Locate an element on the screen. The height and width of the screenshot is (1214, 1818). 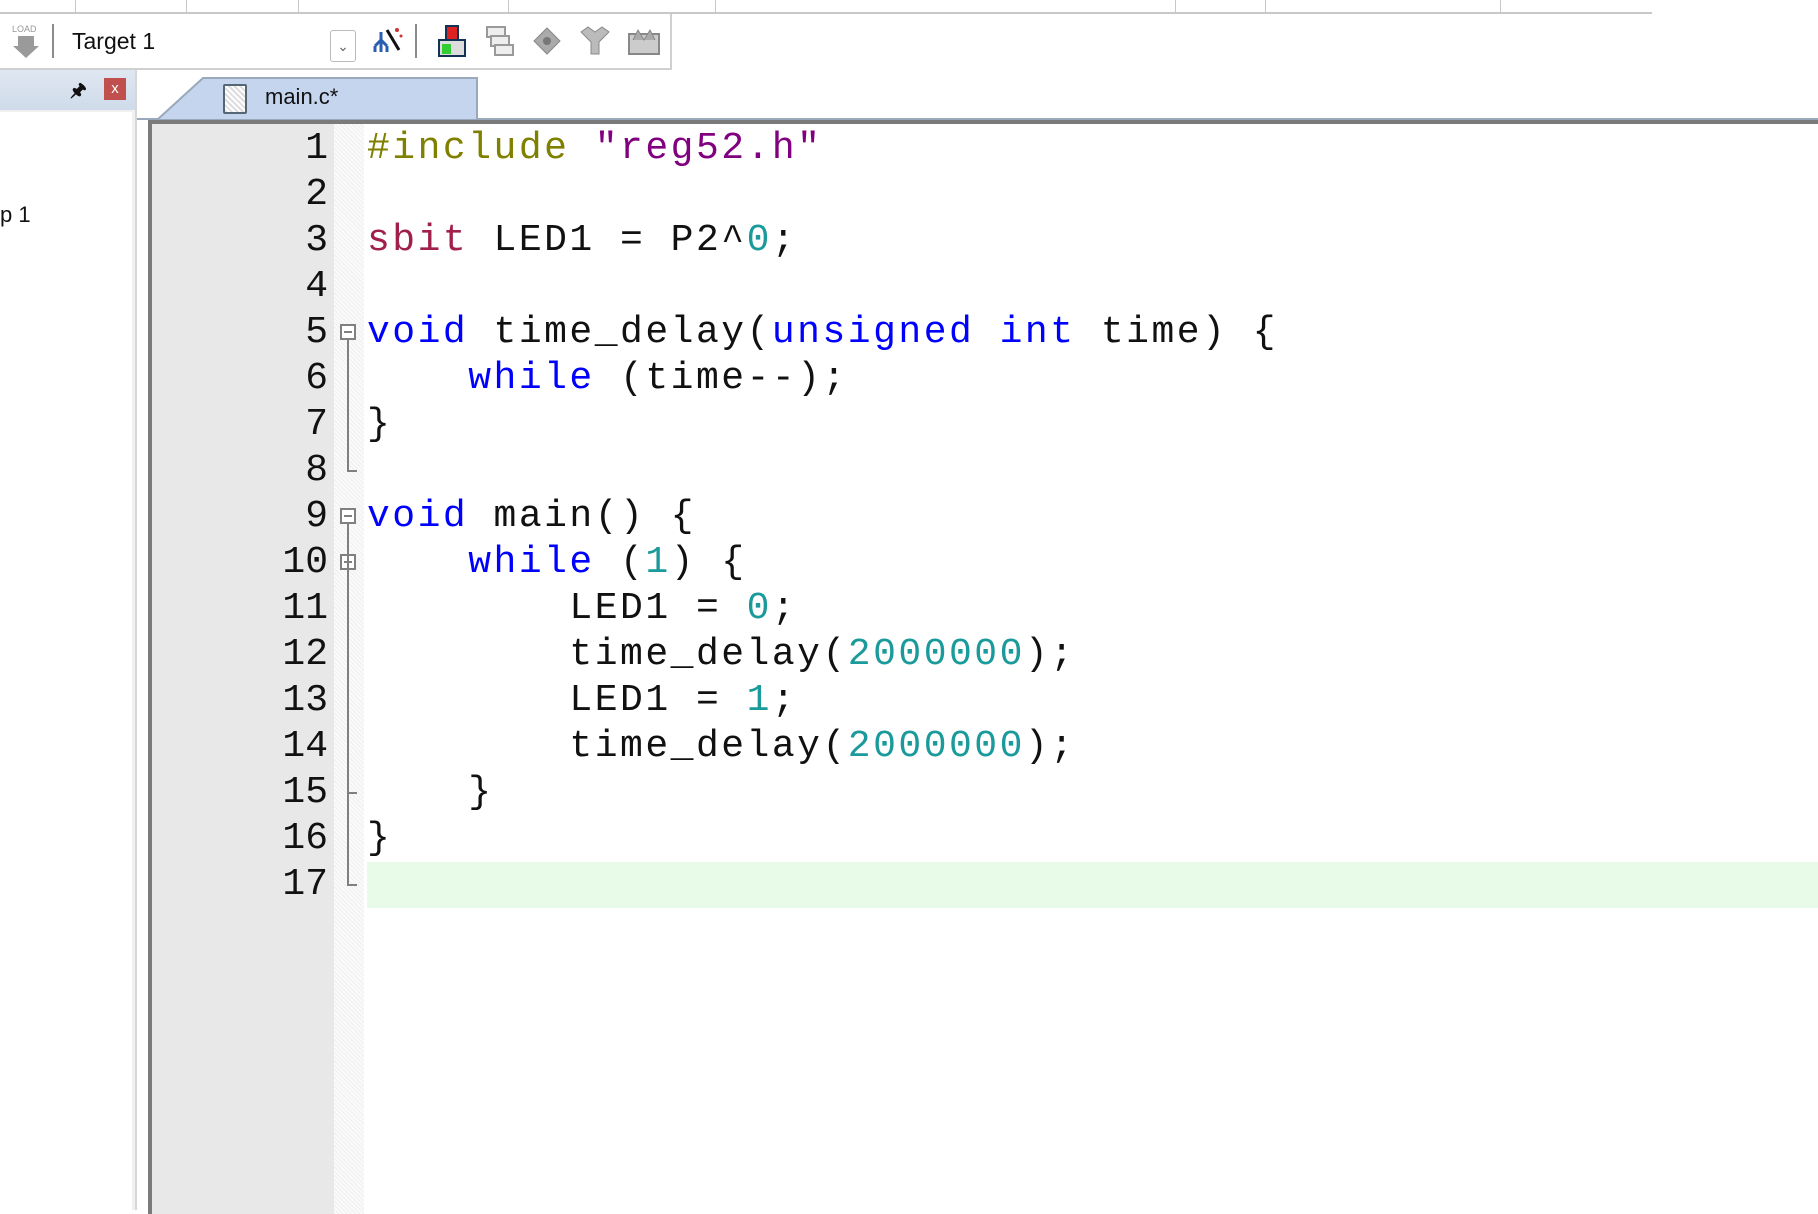
code-line: 1 #include "reg52.h" is located at coordinates (985, 149).